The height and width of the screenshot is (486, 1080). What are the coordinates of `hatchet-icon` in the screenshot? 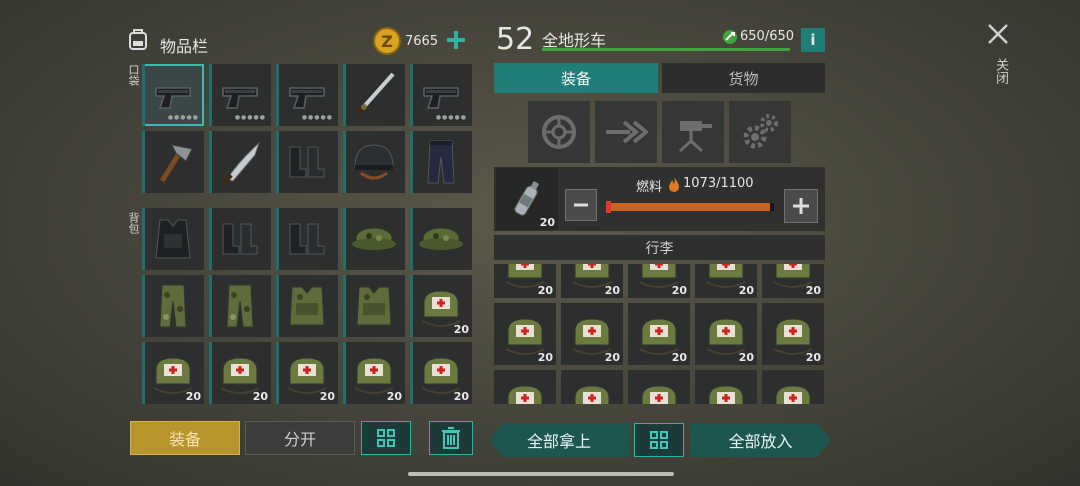 It's located at (176, 163).